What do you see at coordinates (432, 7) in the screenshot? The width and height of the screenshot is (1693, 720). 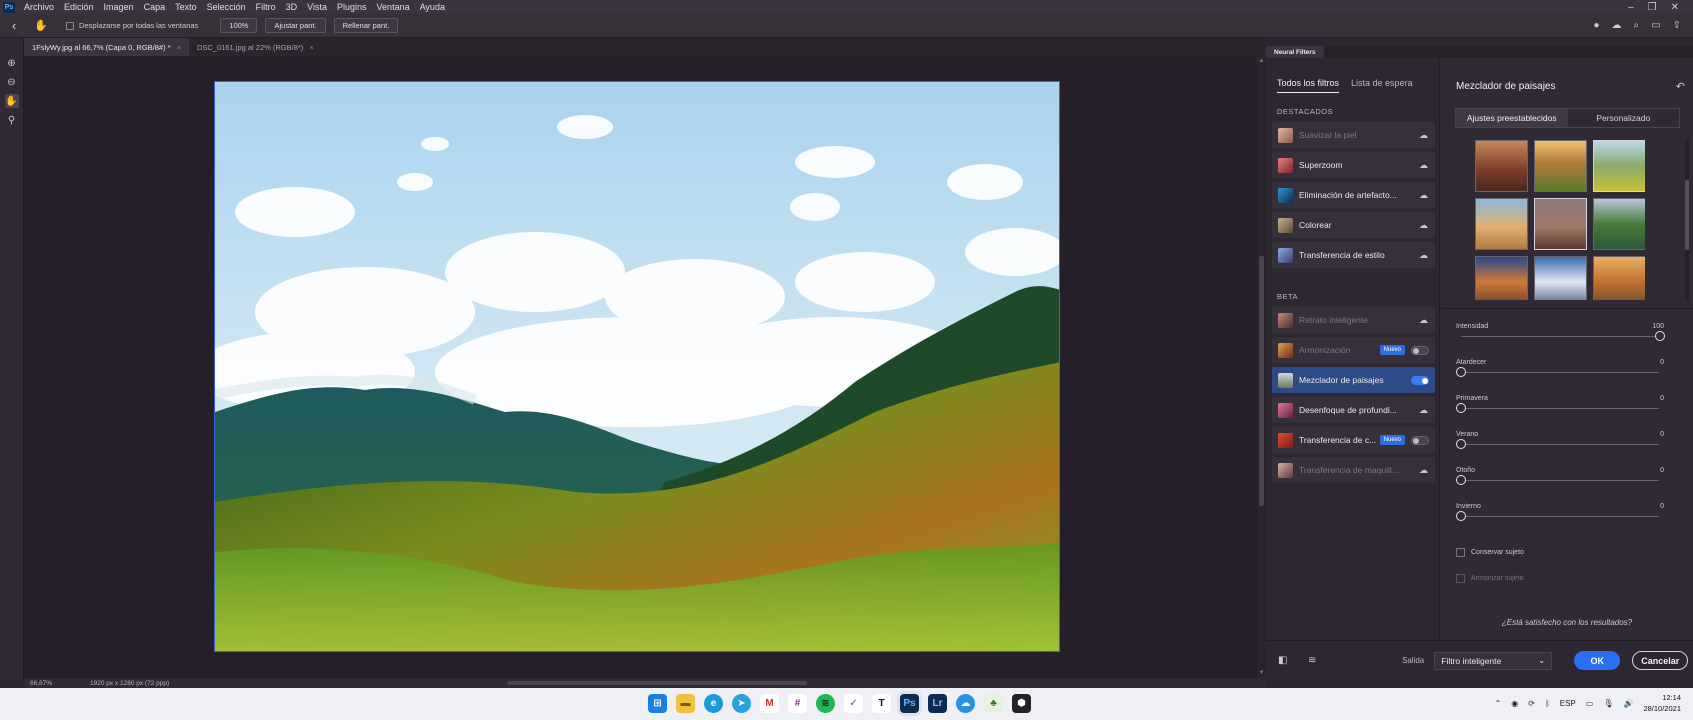 I see `menu-ayuda: Ayuda` at bounding box center [432, 7].